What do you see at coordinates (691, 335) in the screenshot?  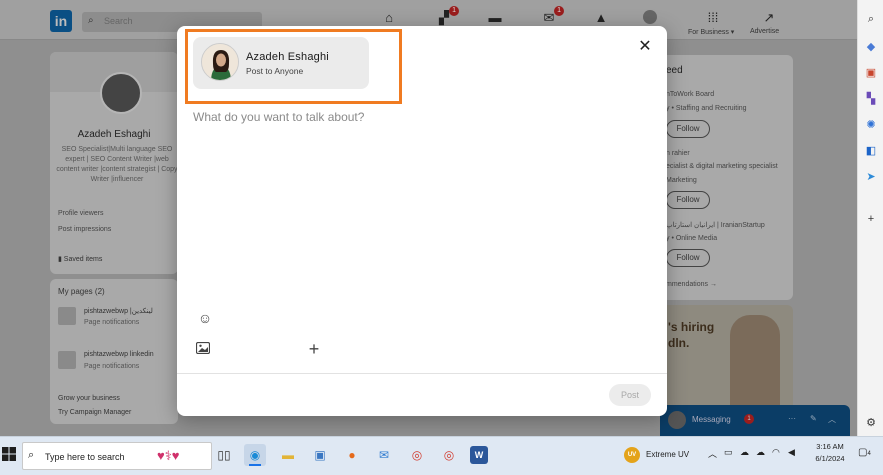 I see `ad-text: 's hiring dln.` at bounding box center [691, 335].